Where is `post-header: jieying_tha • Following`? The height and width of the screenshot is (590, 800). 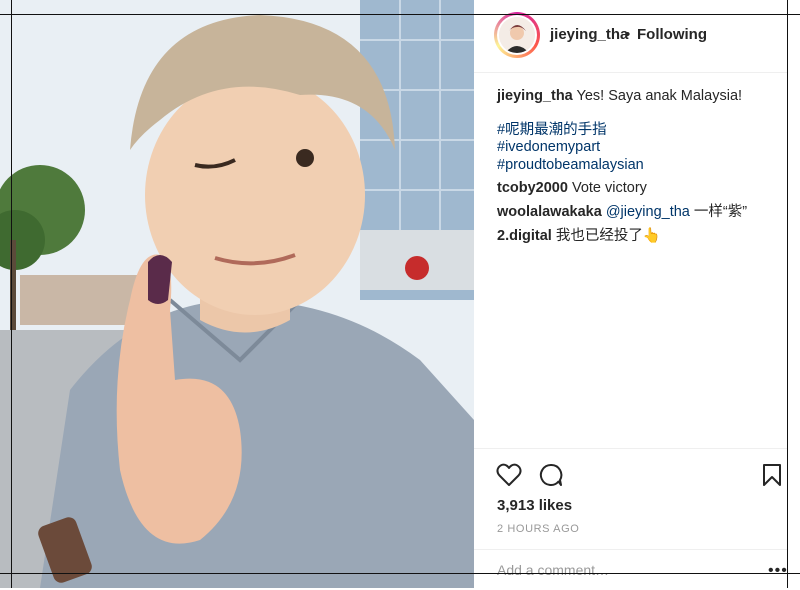 post-header: jieying_tha • Following is located at coordinates (630, 36).